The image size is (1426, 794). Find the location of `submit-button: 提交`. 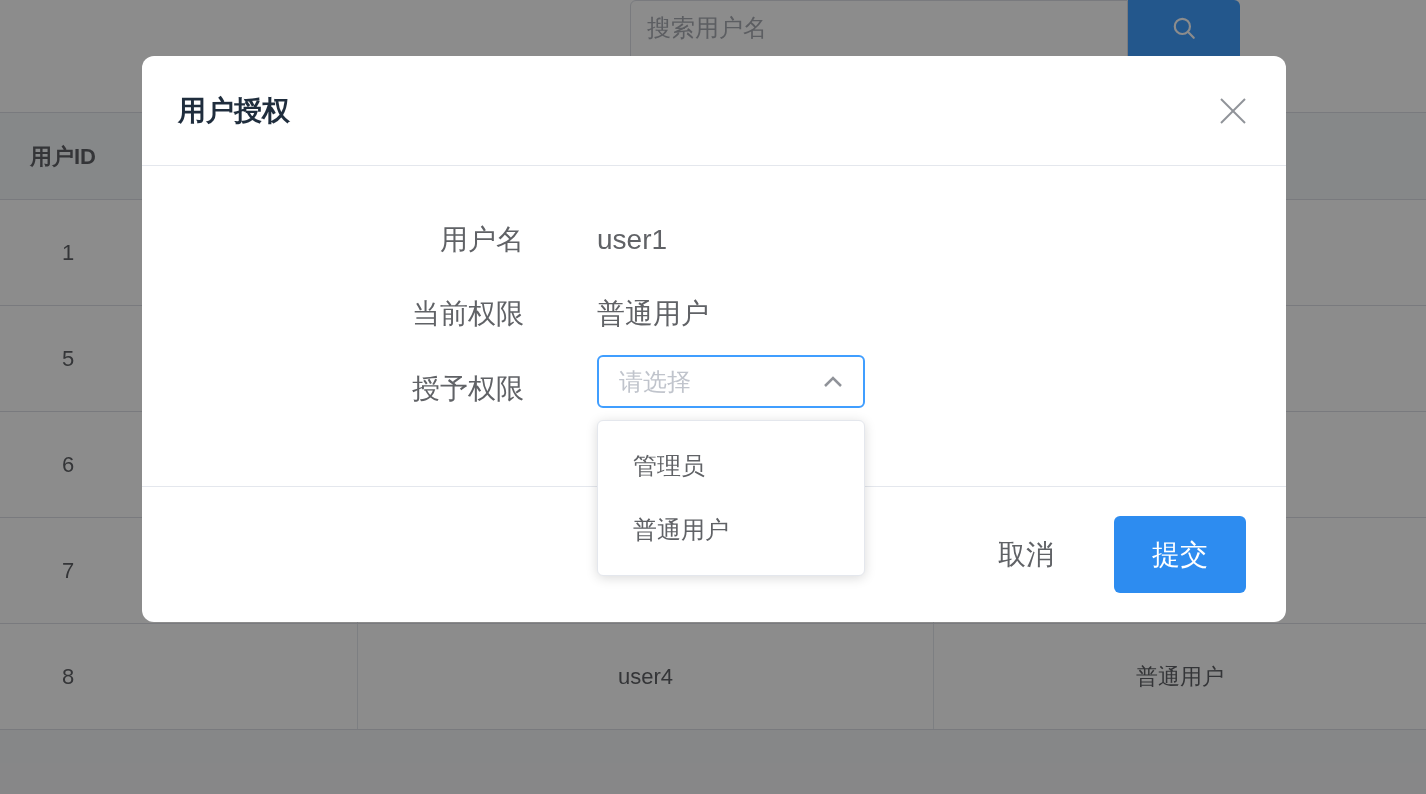

submit-button: 提交 is located at coordinates (1180, 554).